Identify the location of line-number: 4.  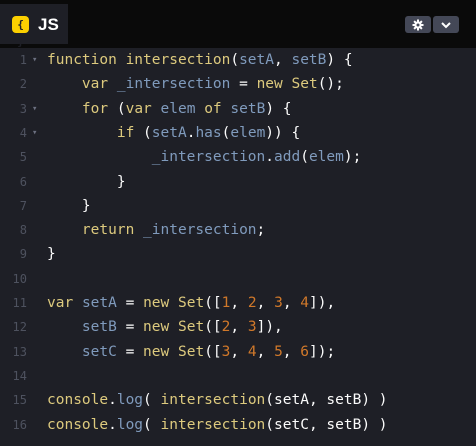
(23, 132).